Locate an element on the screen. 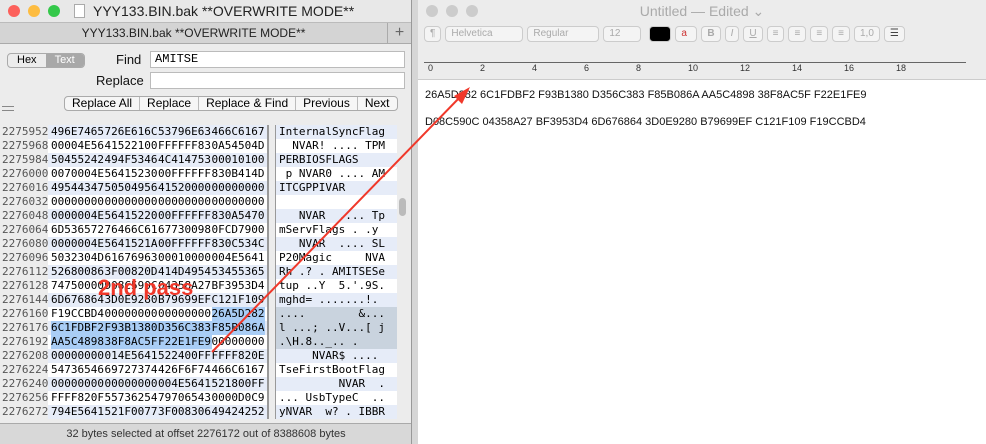 Image resolution: width=986 pixels, height=444 pixels. ascii-cell: Rh .? . AMITSESe is located at coordinates (336, 272).